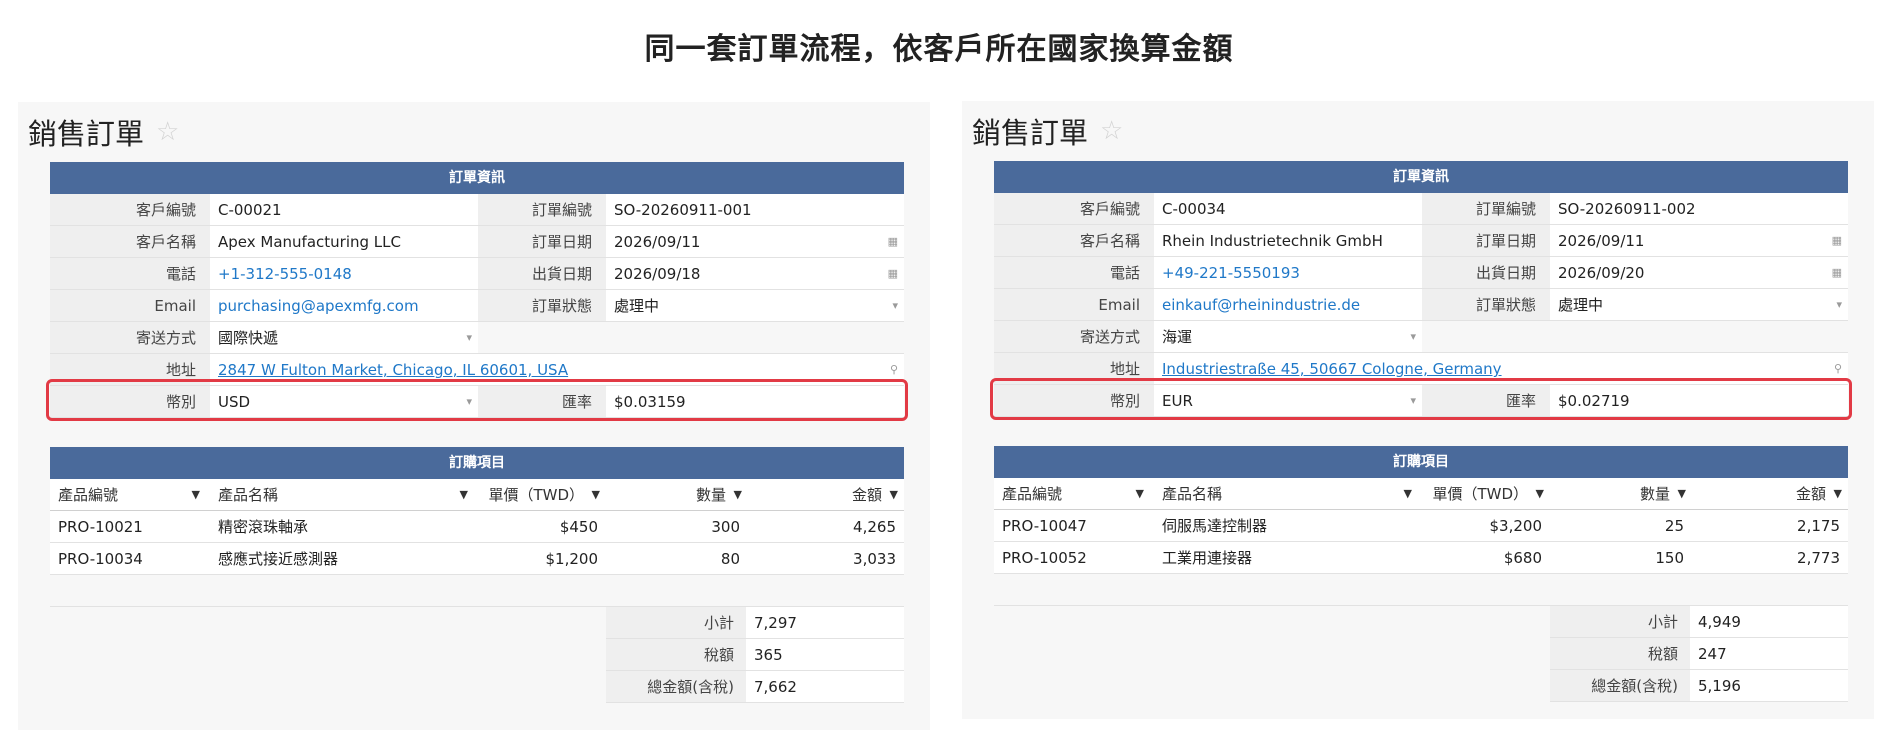 The image size is (1878, 736). Describe the element at coordinates (825, 686) in the screenshot. I see `grand-total-value: 7,662` at that location.